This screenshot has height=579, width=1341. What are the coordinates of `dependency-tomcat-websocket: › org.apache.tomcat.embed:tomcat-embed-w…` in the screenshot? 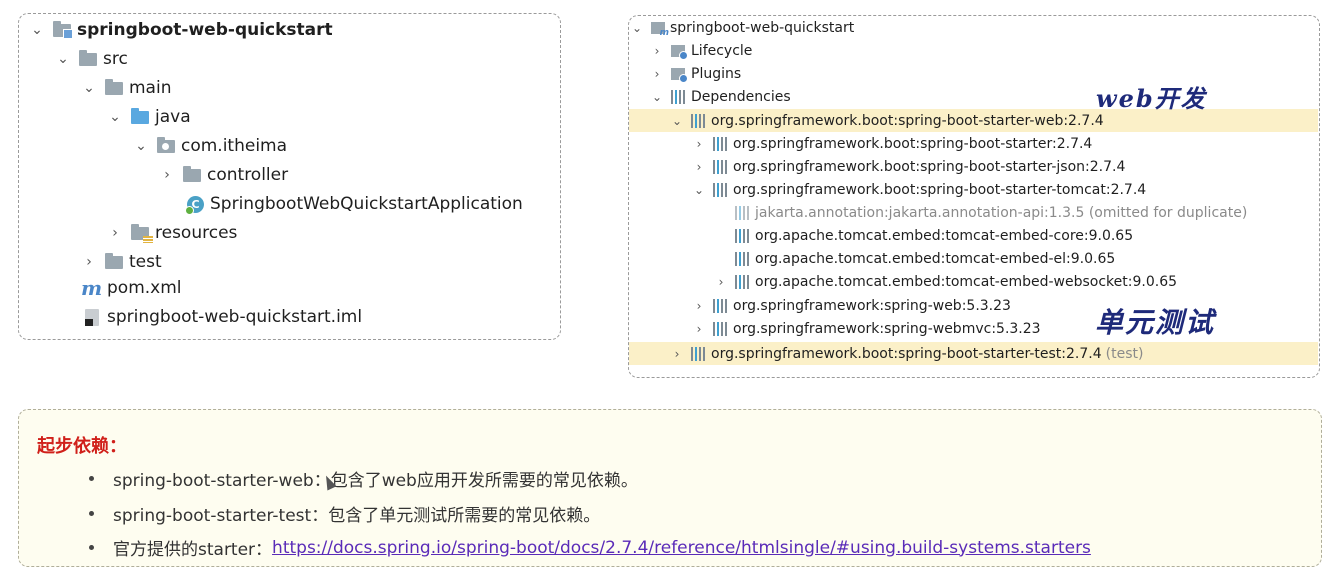 It's located at (945, 281).